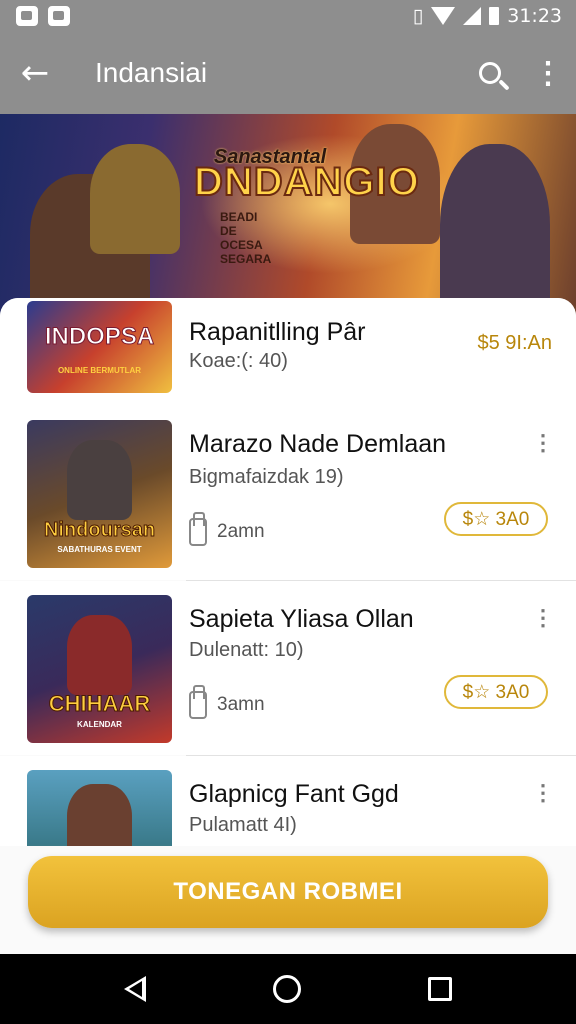 This screenshot has height=1024, width=576. Describe the element at coordinates (306, 182) in the screenshot. I see `banner-logo-line2: DNDANGIO` at that location.